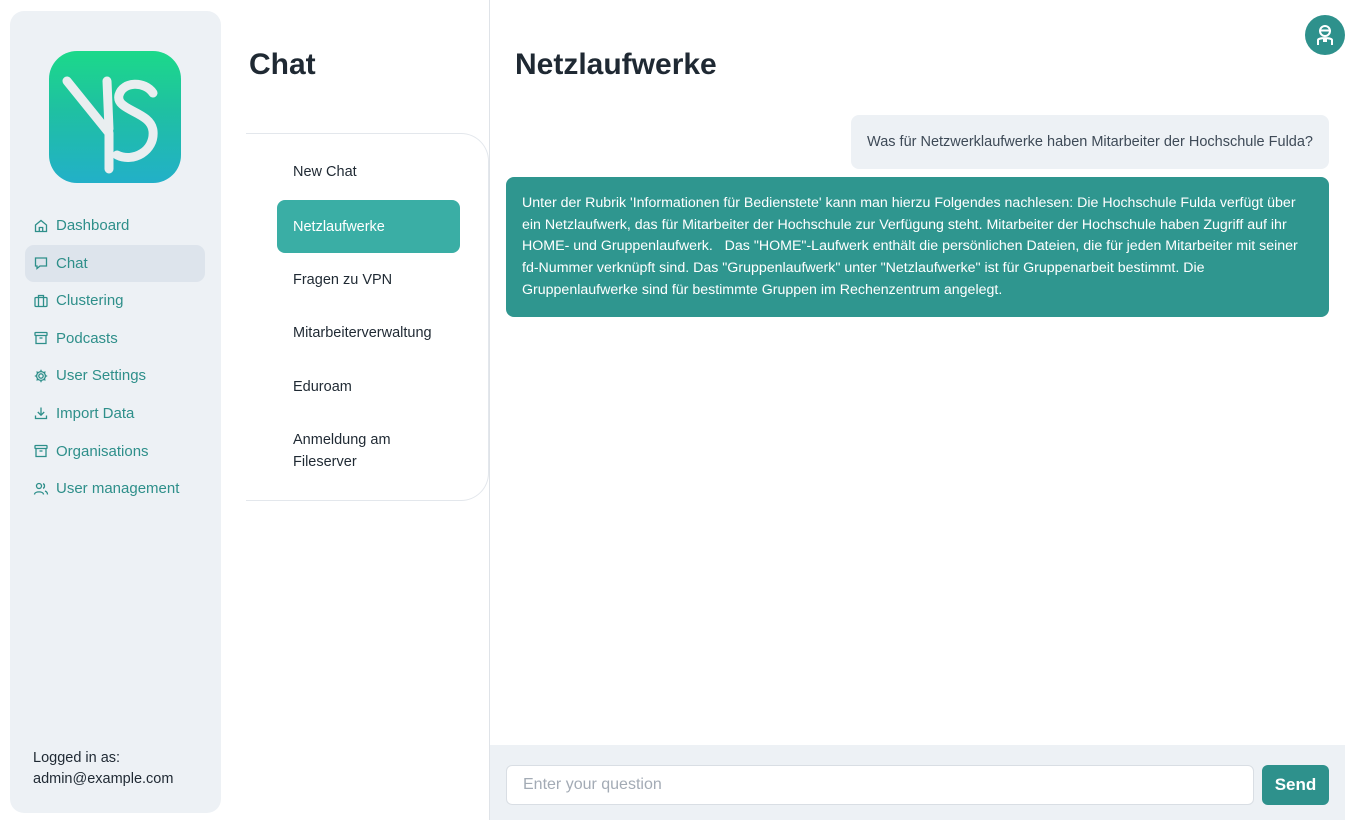  Describe the element at coordinates (103, 769) in the screenshot. I see `logged-in-info: Logged in as: admin@example.com` at that location.